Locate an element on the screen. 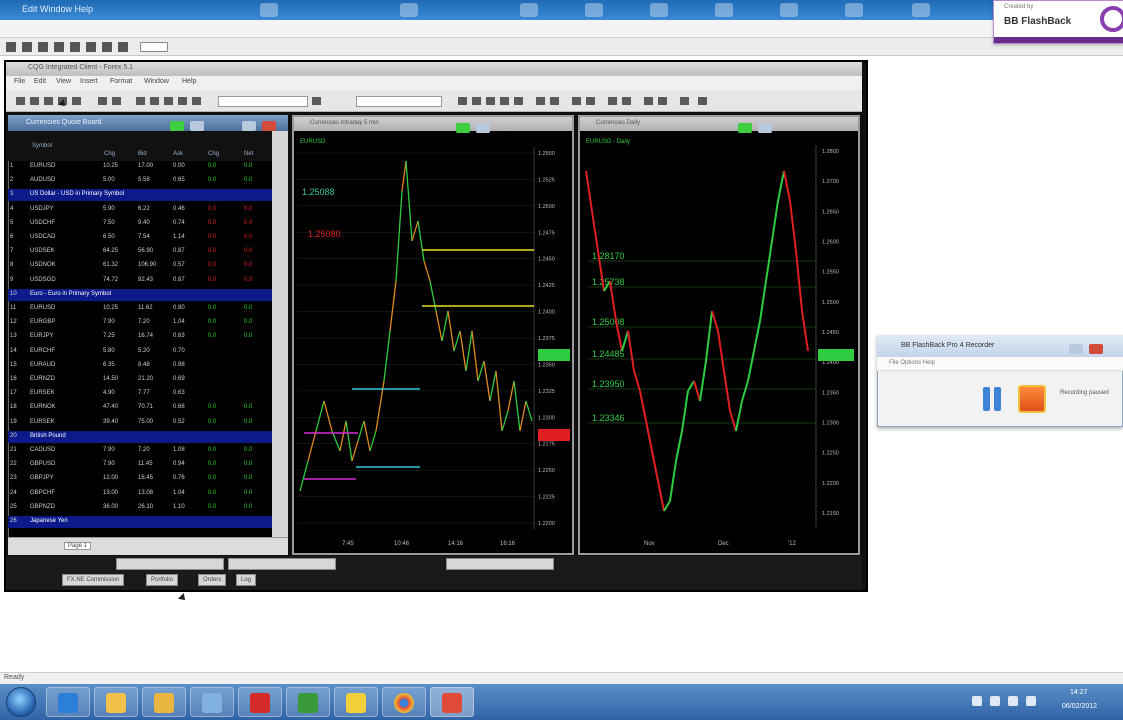 Image resolution: width=1123 pixels, height=720 pixels. taskbar-folder is located at coordinates (116, 702).